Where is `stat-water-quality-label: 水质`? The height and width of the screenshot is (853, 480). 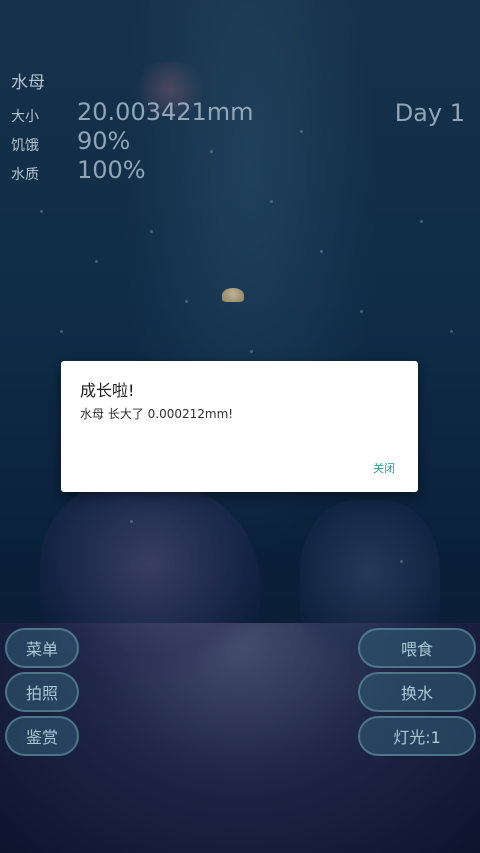
stat-water-quality-label: 水质 is located at coordinates (25, 175).